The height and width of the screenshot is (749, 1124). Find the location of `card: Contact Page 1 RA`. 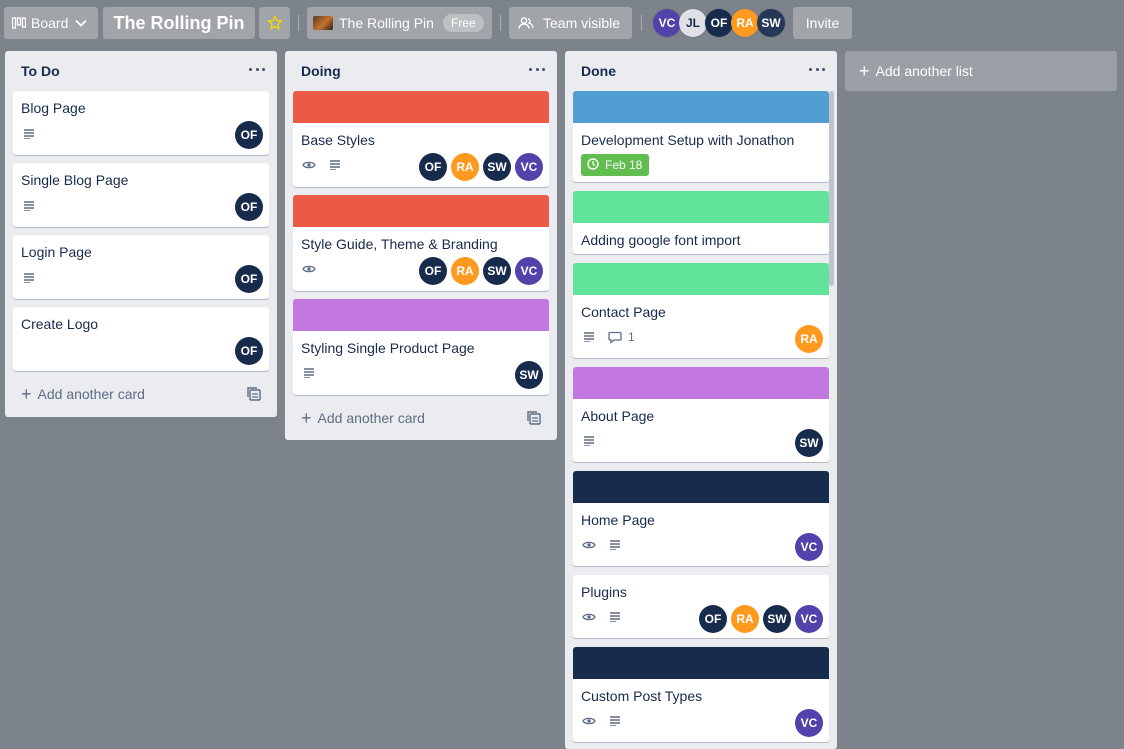

card: Contact Page 1 RA is located at coordinates (701, 310).